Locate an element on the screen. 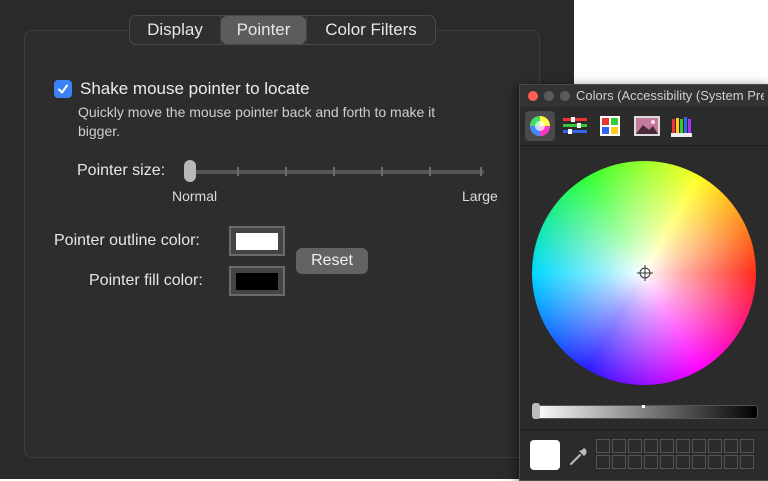 Image resolution: width=768 pixels, height=481 pixels. outline-color-swatch is located at coordinates (257, 241).